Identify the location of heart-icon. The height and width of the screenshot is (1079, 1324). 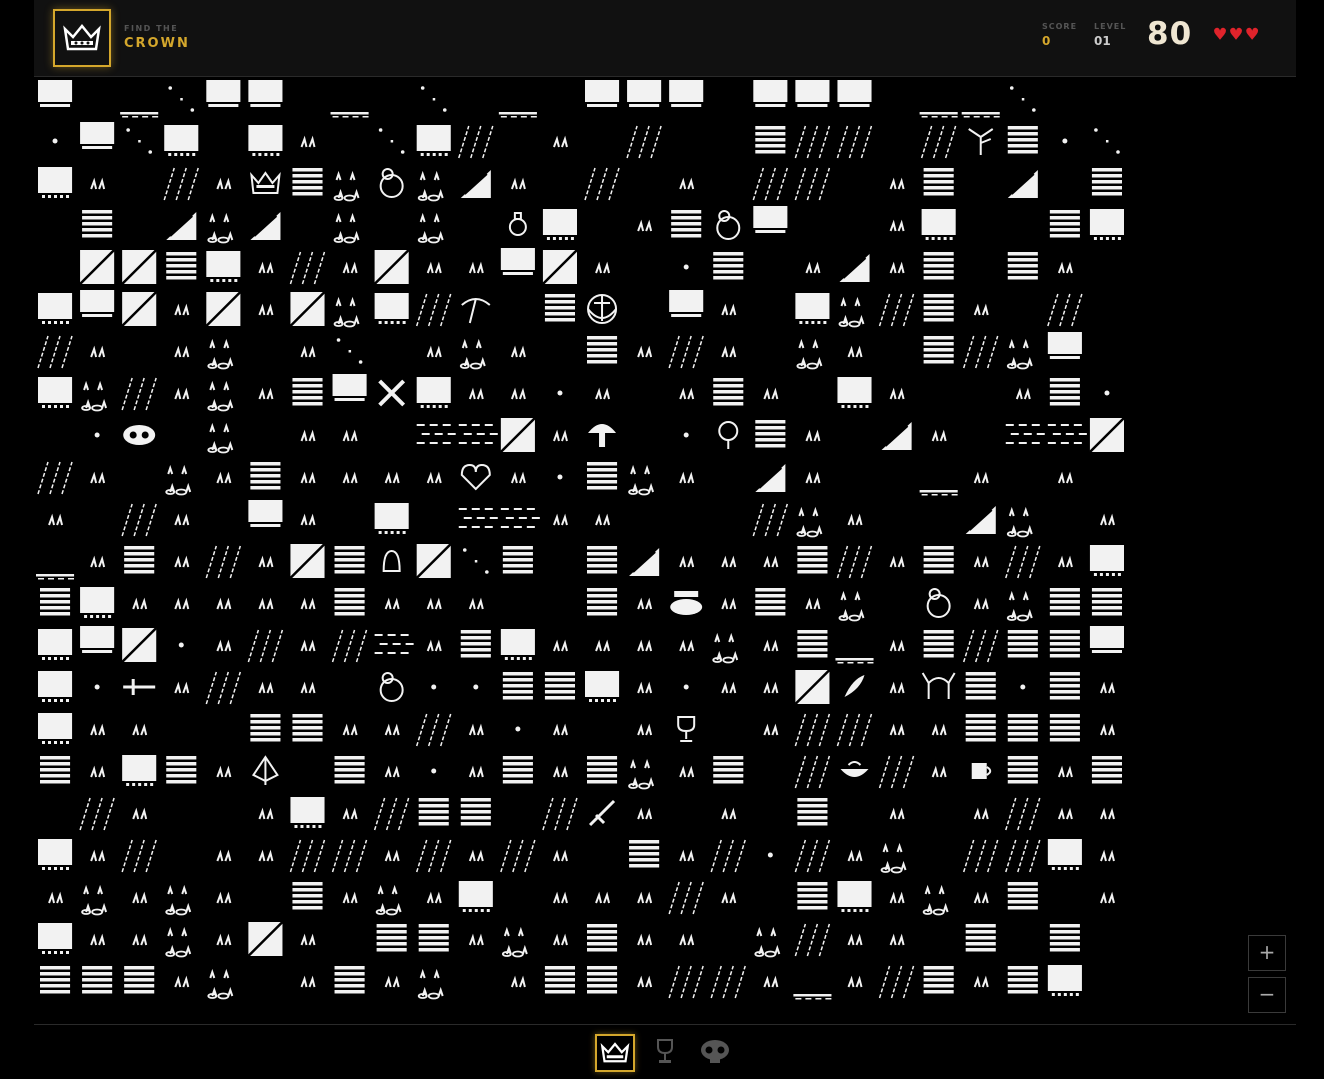
(475, 477).